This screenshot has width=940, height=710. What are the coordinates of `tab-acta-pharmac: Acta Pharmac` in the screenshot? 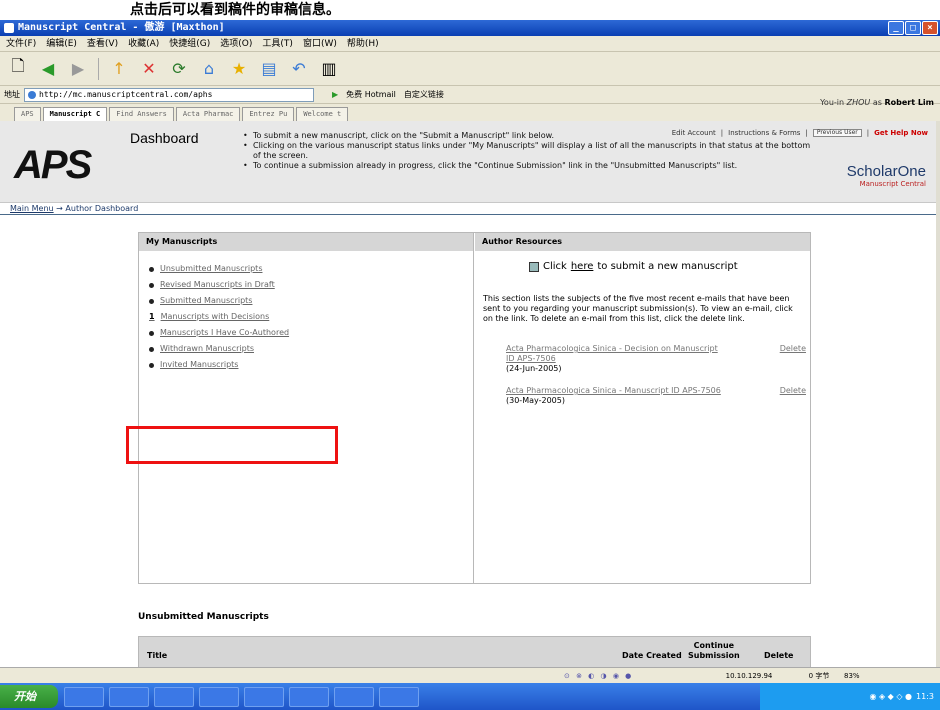 It's located at (208, 114).